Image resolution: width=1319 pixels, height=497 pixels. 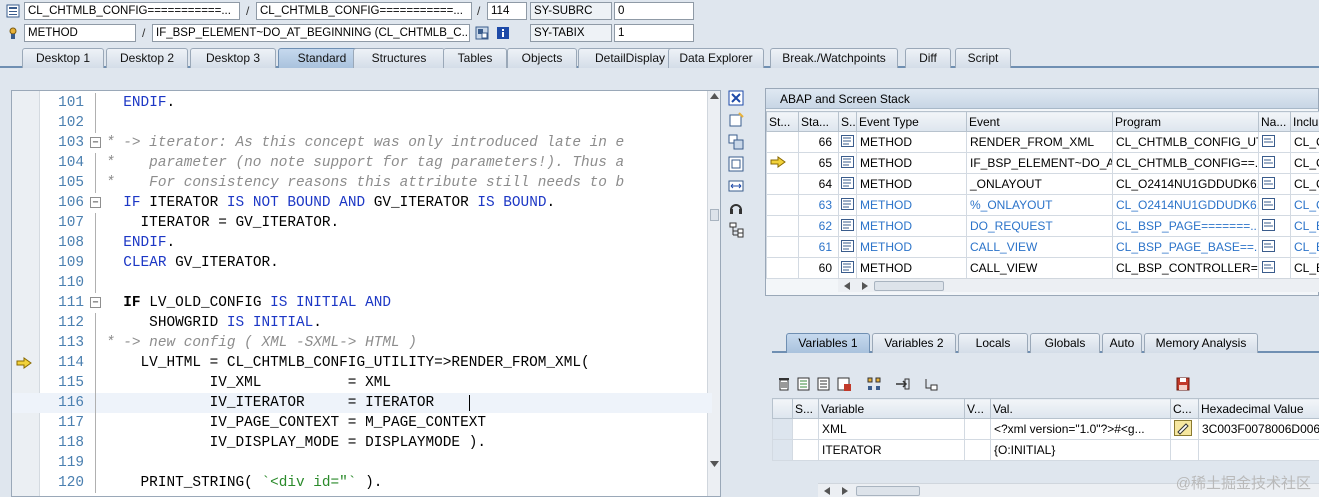 What do you see at coordinates (503, 33) in the screenshot?
I see `info-icon` at bounding box center [503, 33].